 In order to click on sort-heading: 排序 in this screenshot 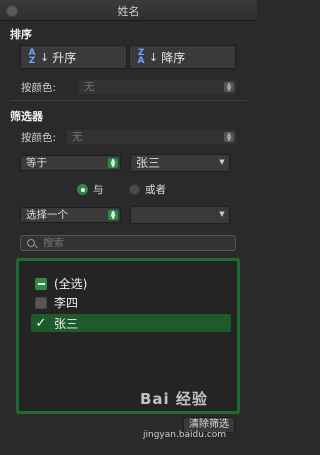, I will do `click(21, 34)`.